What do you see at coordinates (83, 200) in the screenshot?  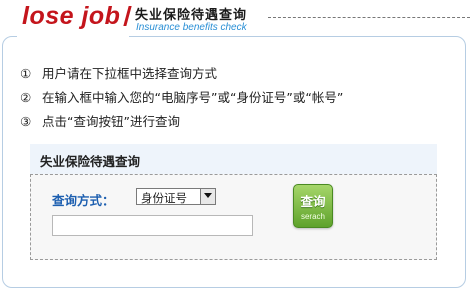 I see `query-method-label: 查询方式：` at bounding box center [83, 200].